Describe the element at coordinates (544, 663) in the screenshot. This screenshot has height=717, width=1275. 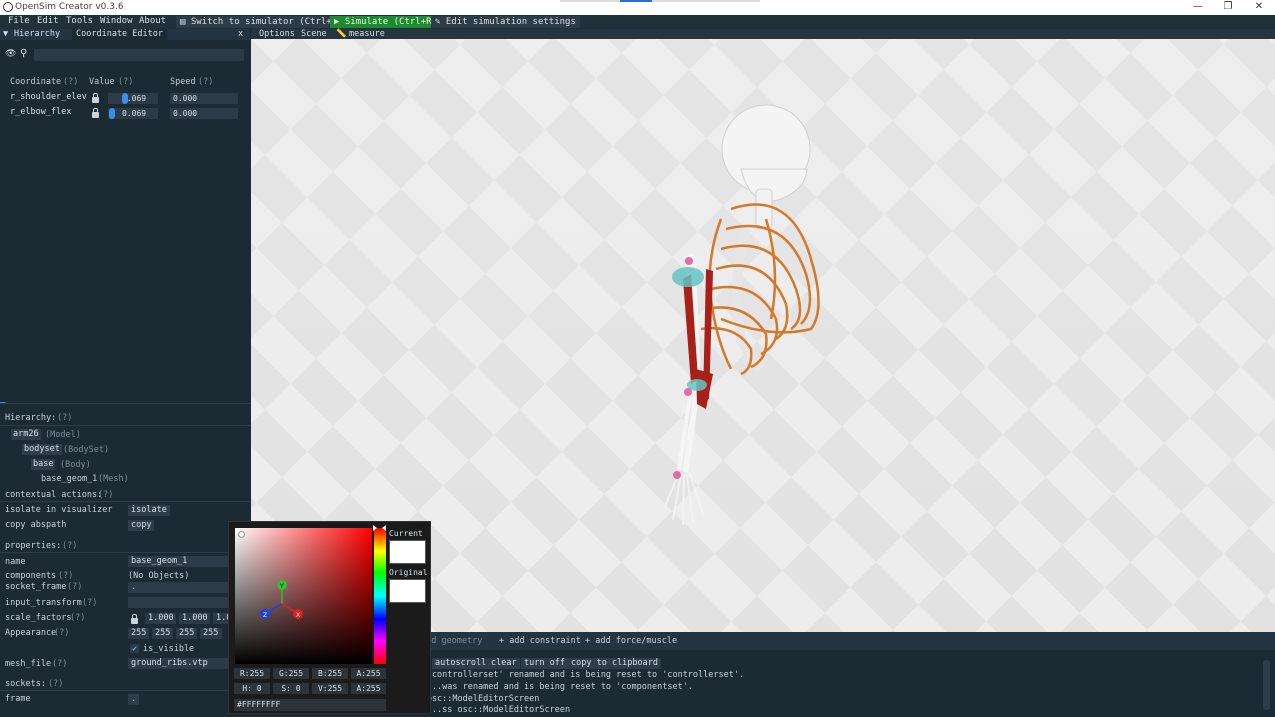
I see `turn-off-button: turn off` at that location.